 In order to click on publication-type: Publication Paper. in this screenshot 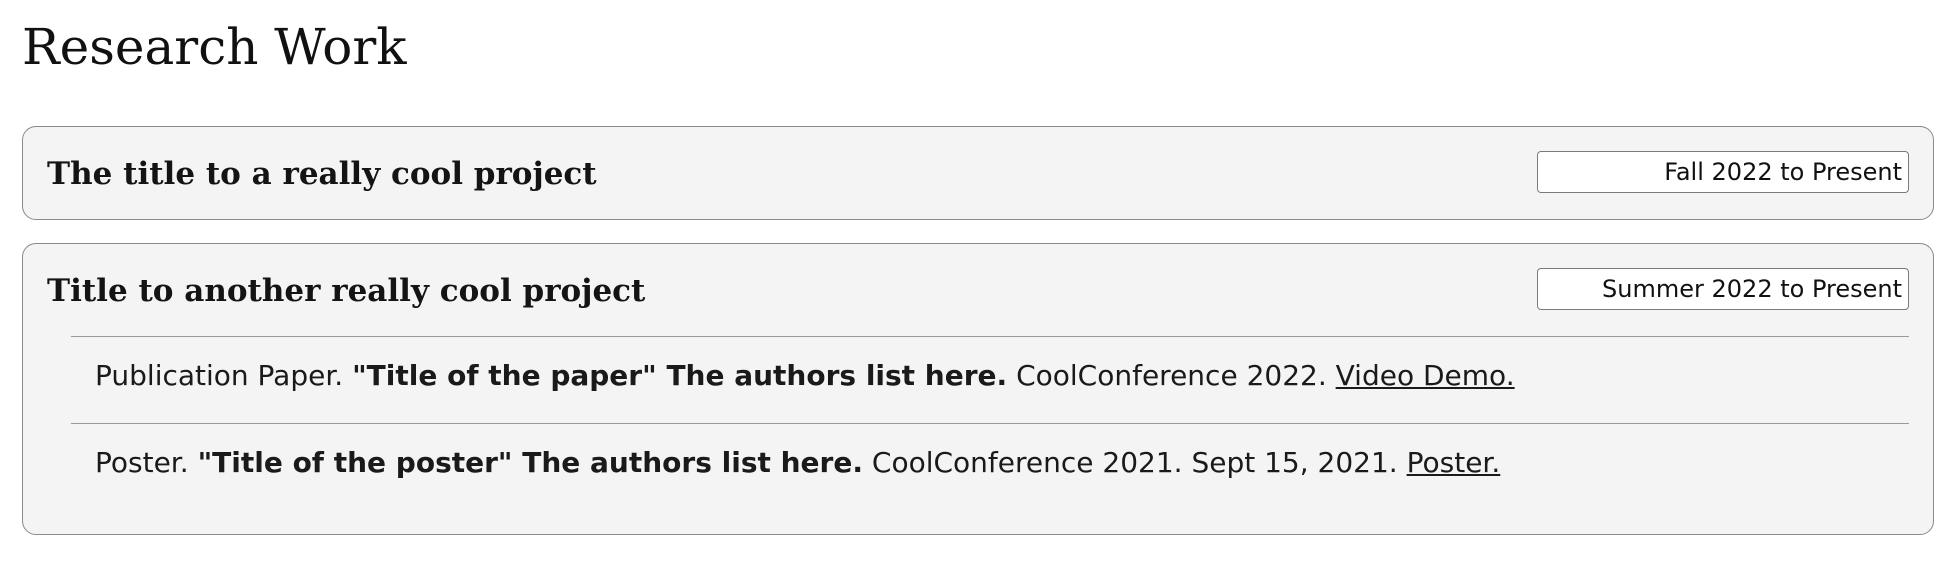, I will do `click(219, 375)`.